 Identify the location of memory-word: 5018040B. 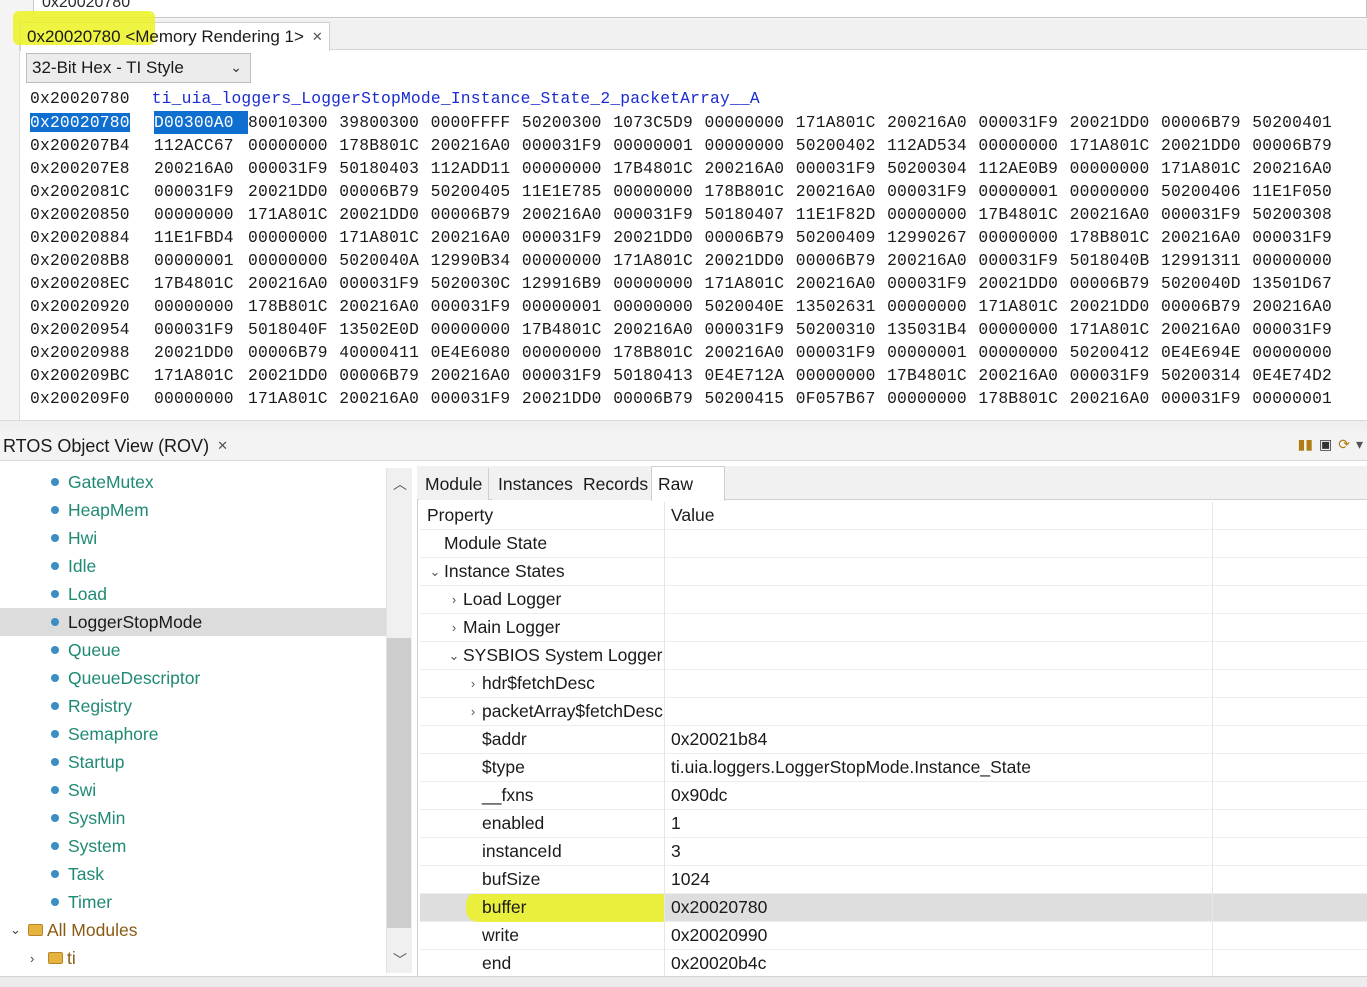
(1115, 260).